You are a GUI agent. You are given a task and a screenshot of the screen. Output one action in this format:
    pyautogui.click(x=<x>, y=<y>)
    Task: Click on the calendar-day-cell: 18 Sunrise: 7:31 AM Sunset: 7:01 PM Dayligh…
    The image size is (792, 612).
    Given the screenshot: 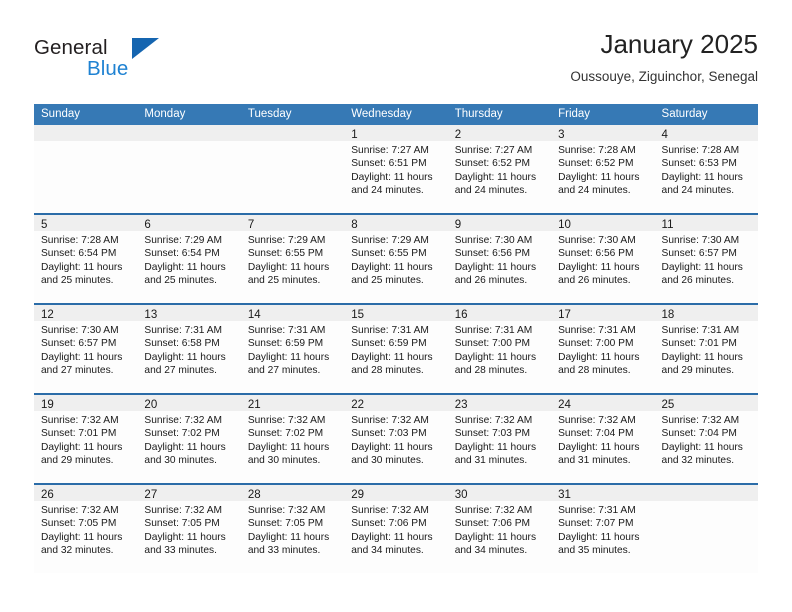 What is the action you would take?
    pyautogui.click(x=706, y=349)
    